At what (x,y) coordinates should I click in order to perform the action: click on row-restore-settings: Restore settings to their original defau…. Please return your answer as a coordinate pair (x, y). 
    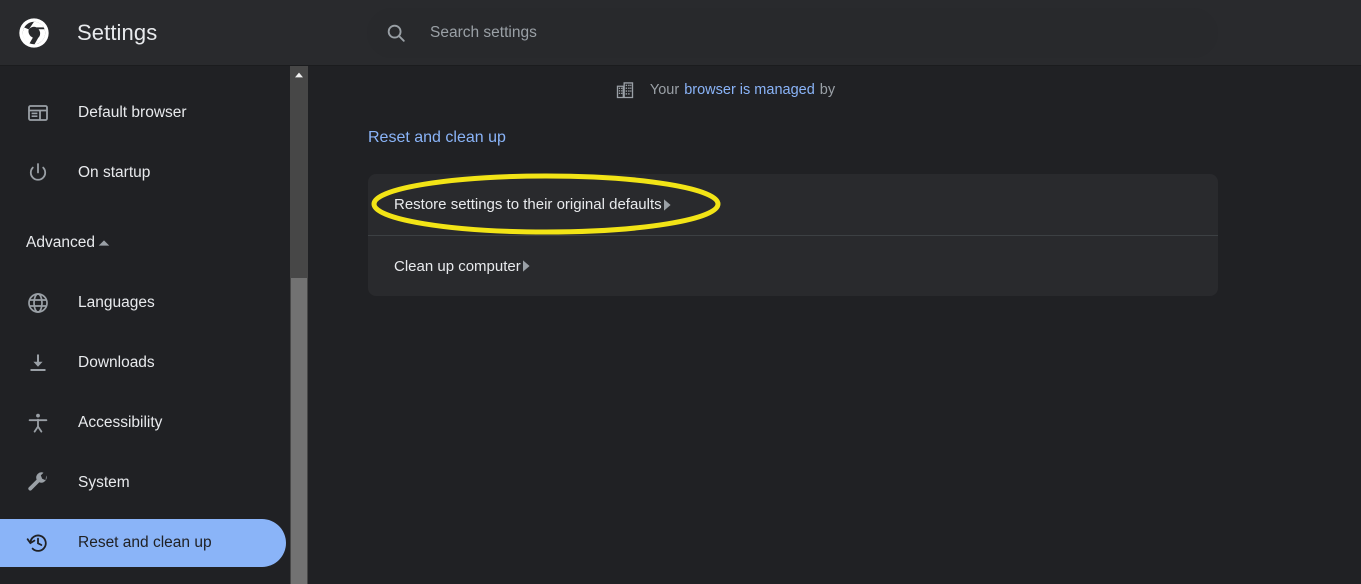
    Looking at the image, I should click on (793, 204).